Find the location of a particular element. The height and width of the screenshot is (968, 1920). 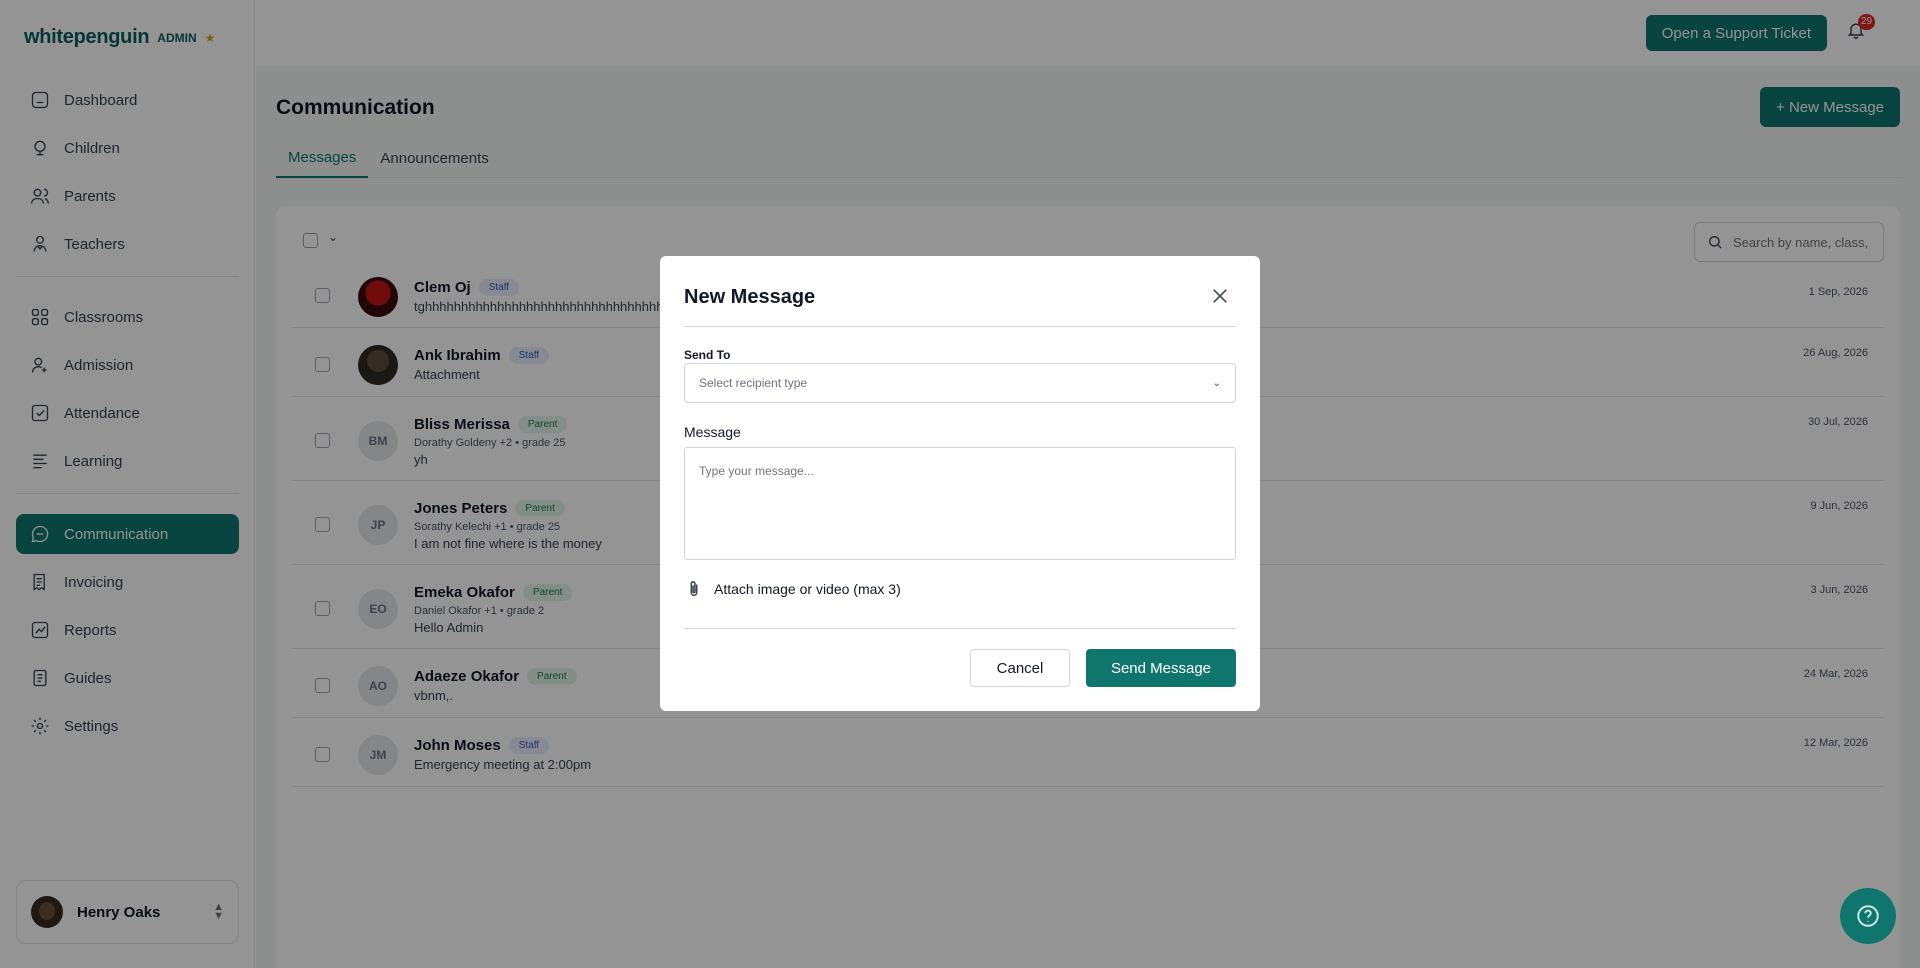

dialog-title: New Message is located at coordinates (750, 297).